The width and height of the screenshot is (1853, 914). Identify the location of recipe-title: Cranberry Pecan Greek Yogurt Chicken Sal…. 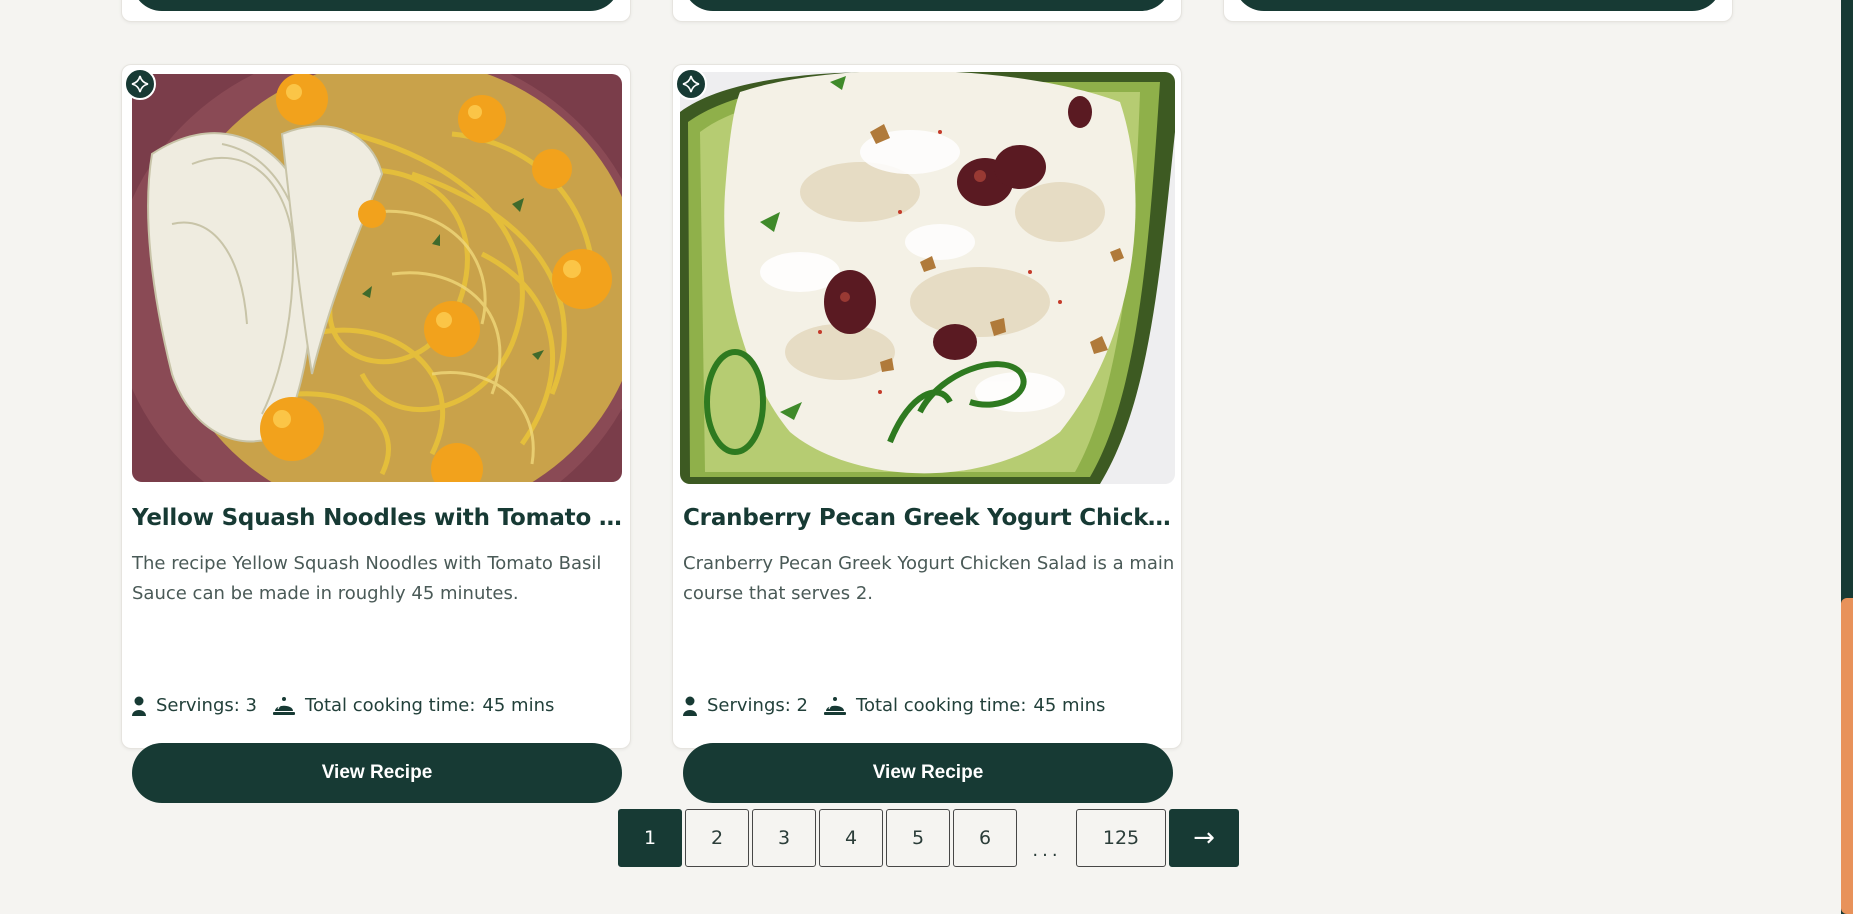
(929, 518).